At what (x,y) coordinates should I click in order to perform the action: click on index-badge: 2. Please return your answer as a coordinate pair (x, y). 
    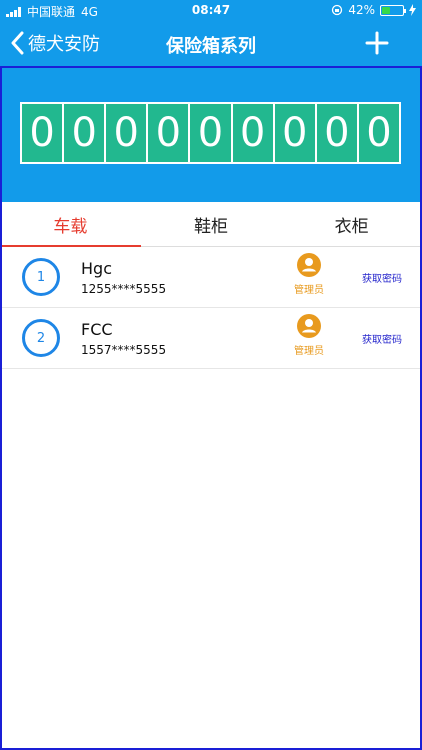
    Looking at the image, I should click on (41, 338).